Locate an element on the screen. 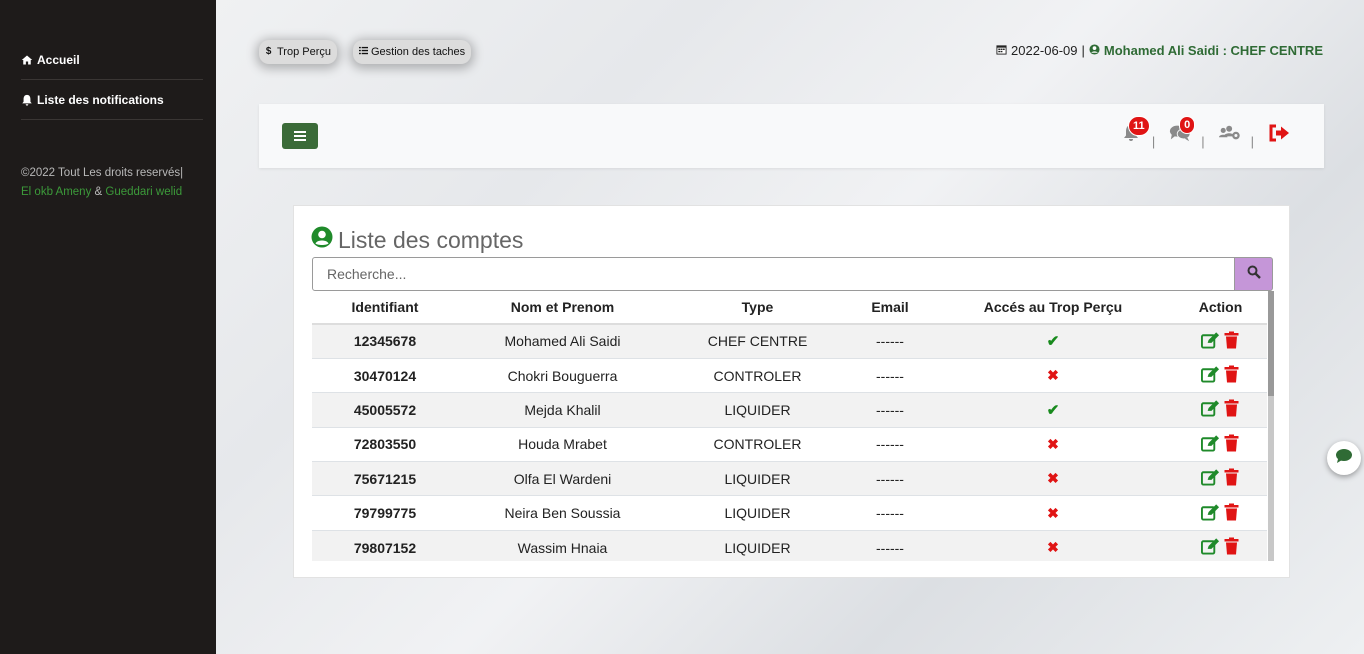  scrollbar-thumb is located at coordinates (1271, 343).